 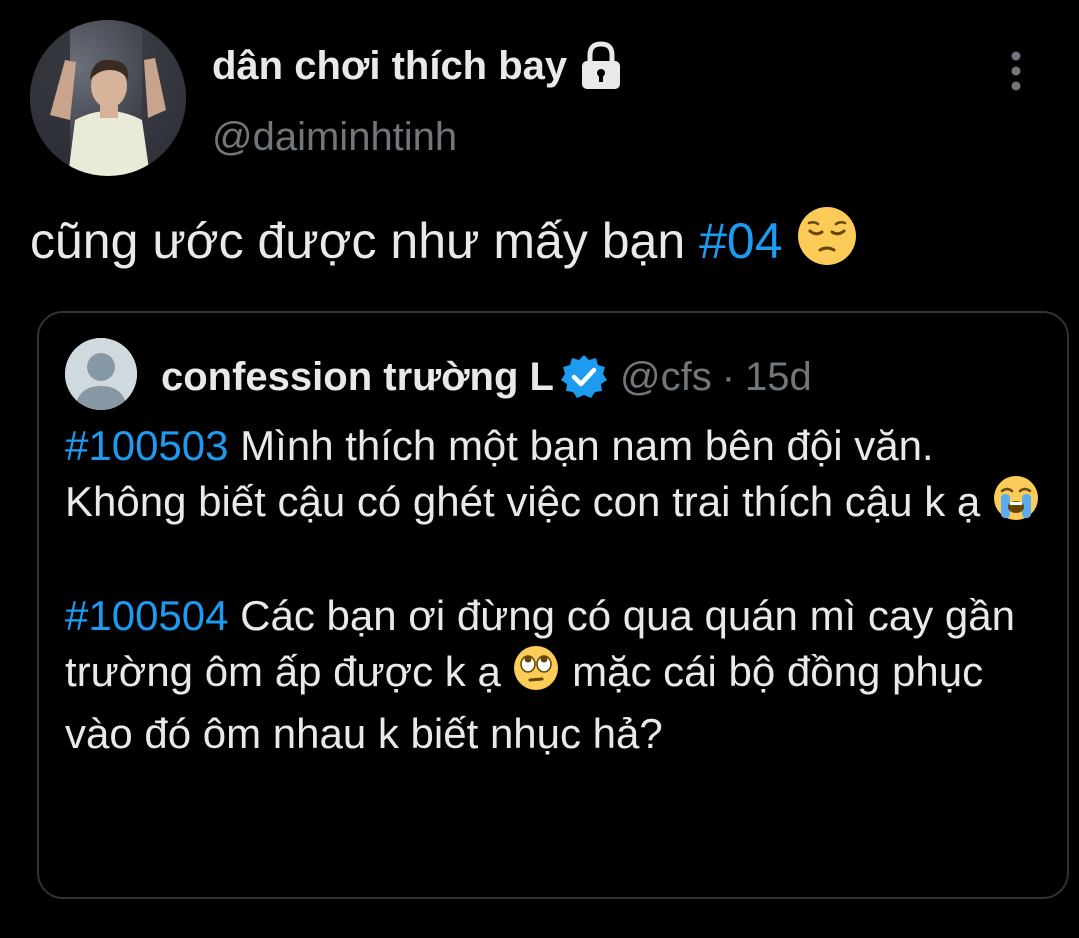 What do you see at coordinates (778, 377) in the screenshot?
I see `quoted-tweet-time: 15d` at bounding box center [778, 377].